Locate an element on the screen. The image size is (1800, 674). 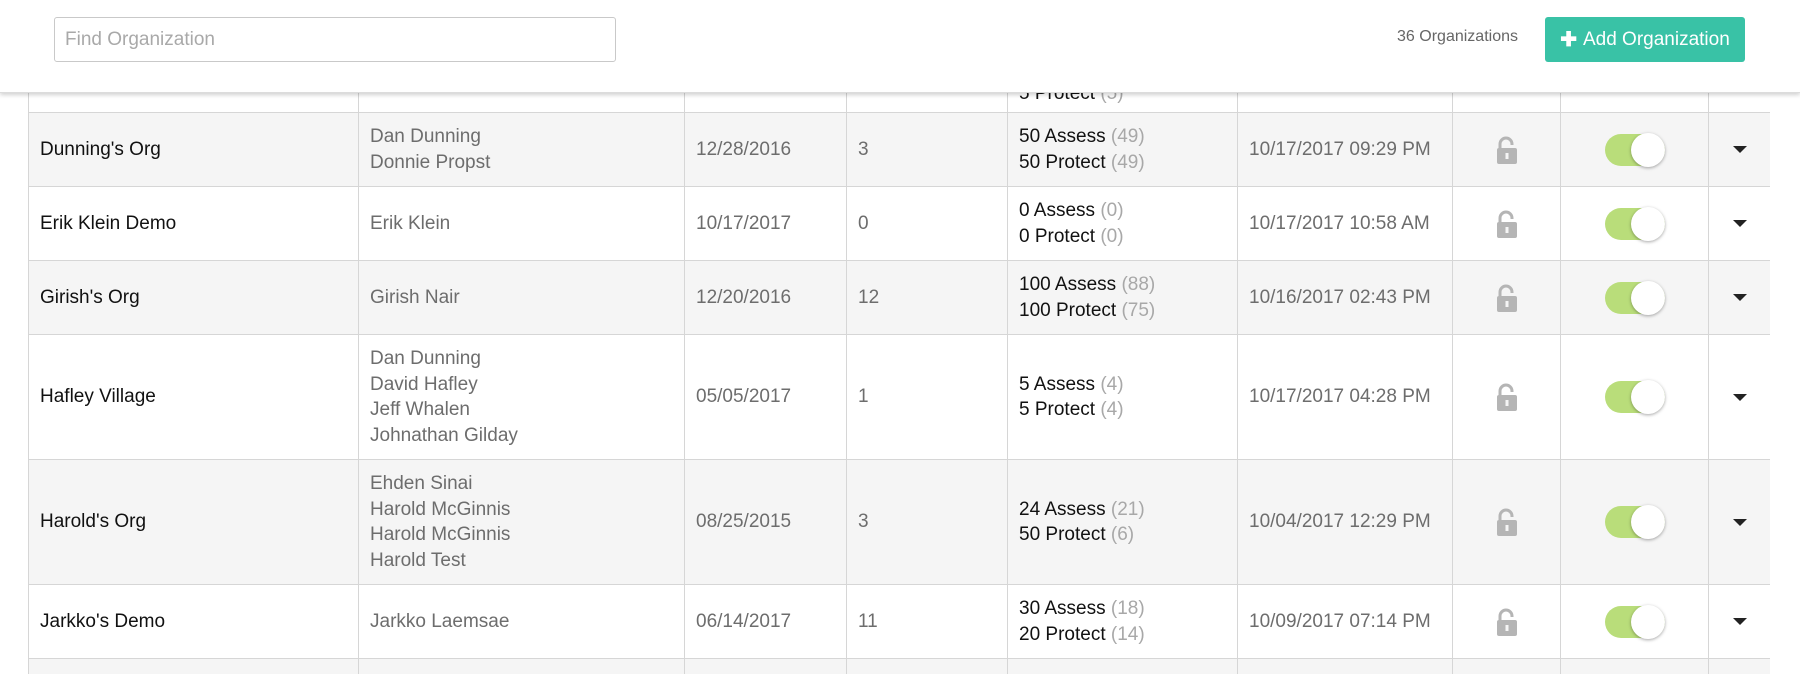
org-name: Erik Klein Demo is located at coordinates (193, 223).